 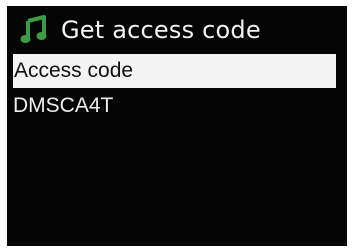 I want to click on menu-item-access-code: Access code, so click(x=174, y=71).